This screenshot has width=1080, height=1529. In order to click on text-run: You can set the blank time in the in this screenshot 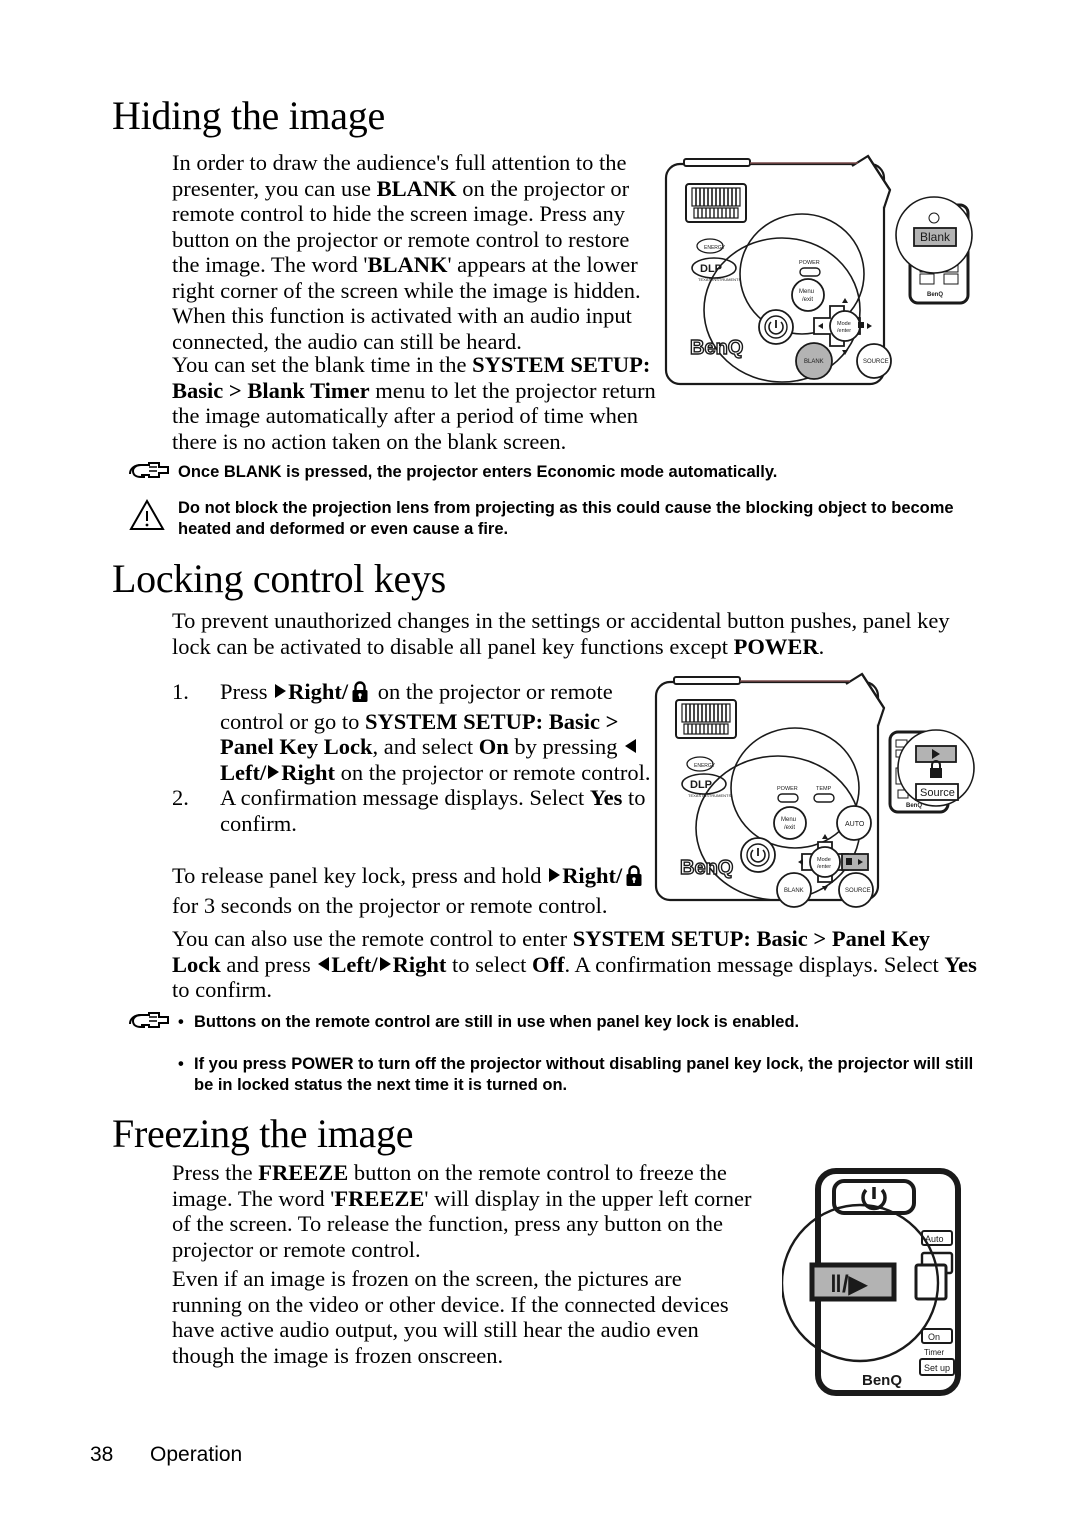, I will do `click(322, 364)`.